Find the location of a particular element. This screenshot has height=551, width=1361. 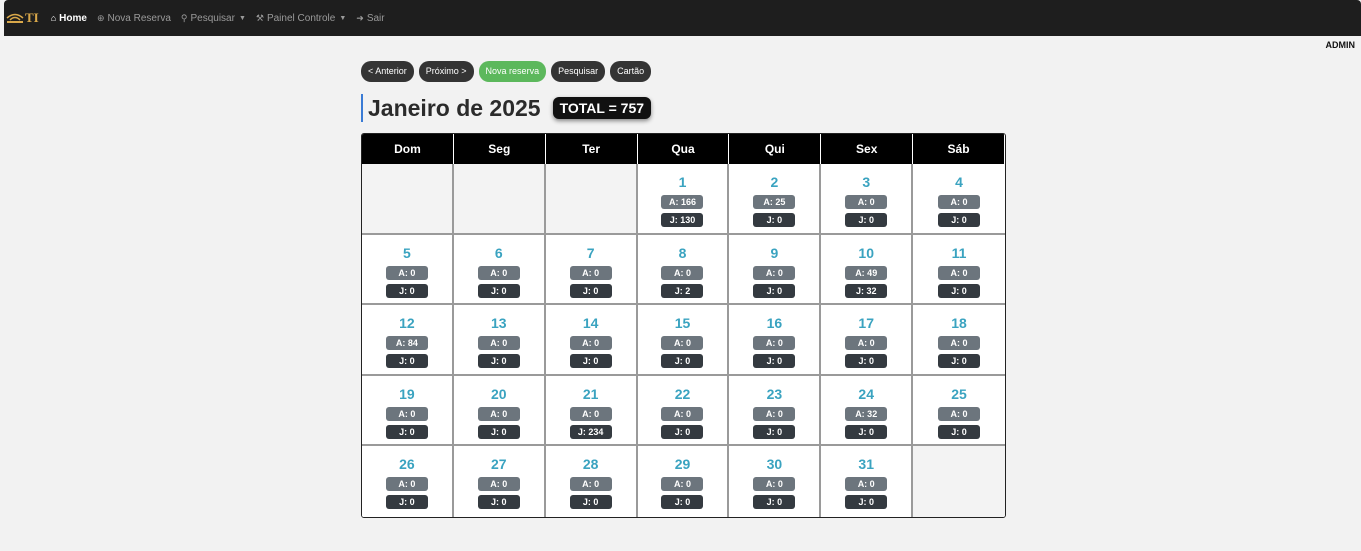

day-cell: 13 A: 0 J: 0 is located at coordinates (499, 340).